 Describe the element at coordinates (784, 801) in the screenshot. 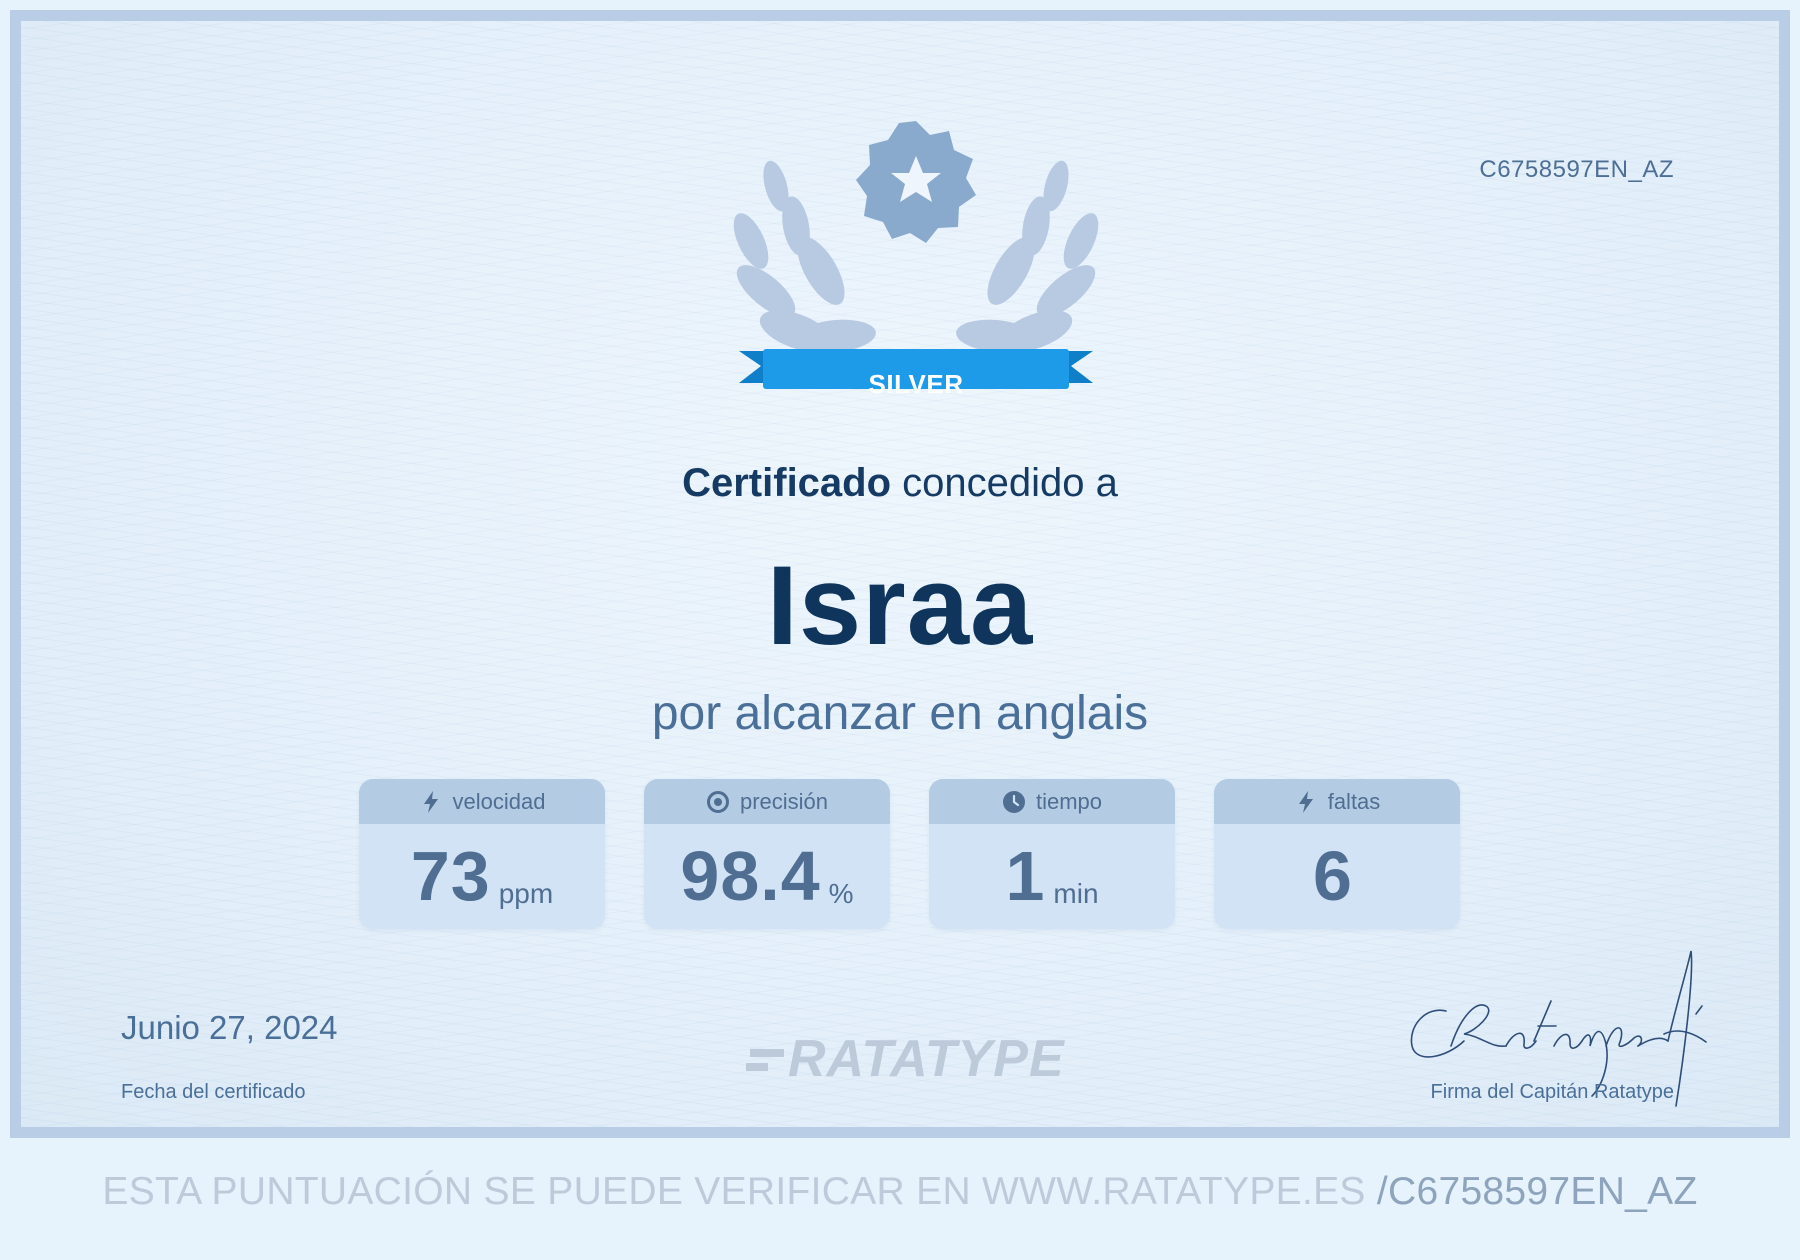

I see `stat-label: precisión` at that location.